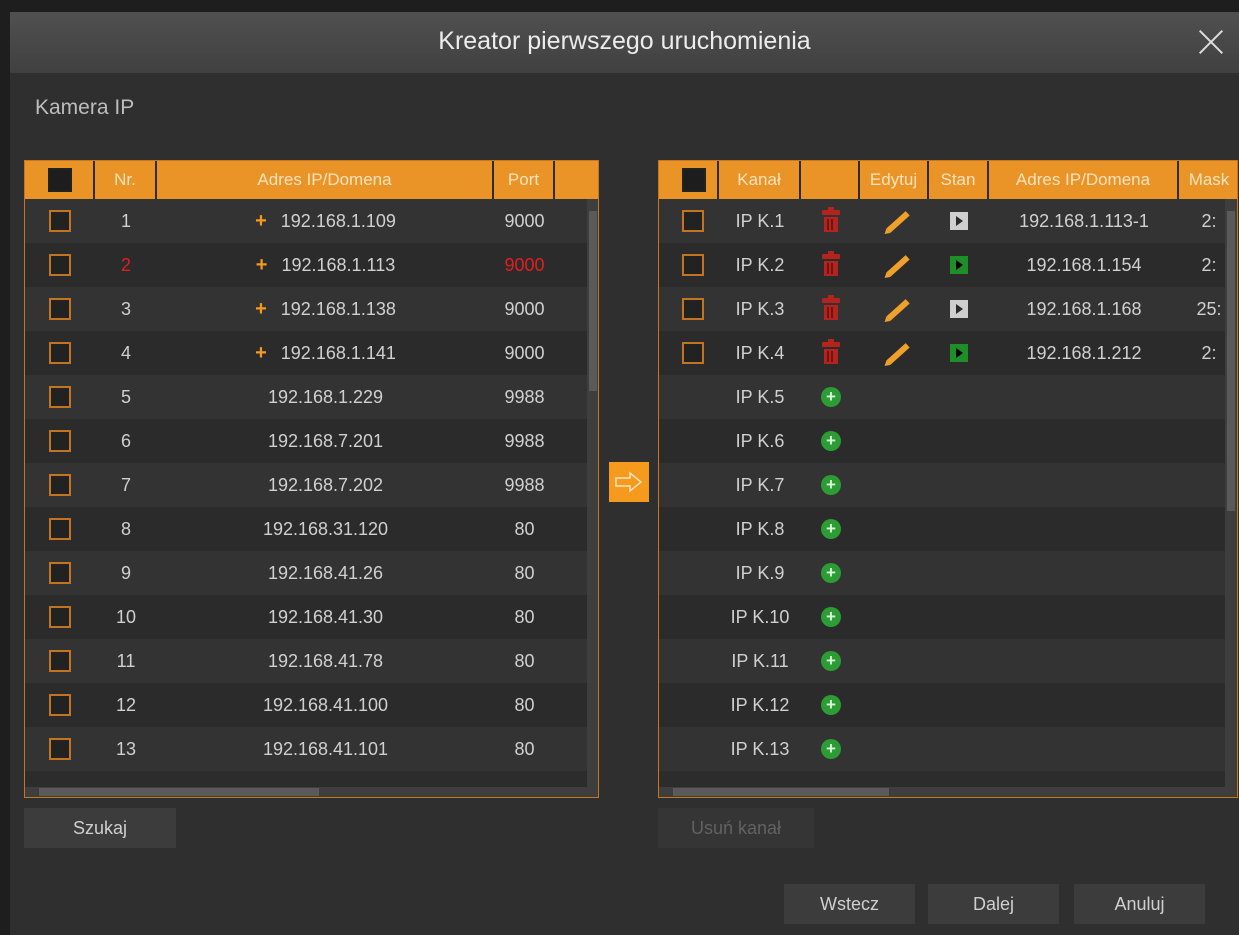 Image resolution: width=1239 pixels, height=935 pixels. What do you see at coordinates (942, 441) in the screenshot?
I see `table-row: IP K.6 +` at bounding box center [942, 441].